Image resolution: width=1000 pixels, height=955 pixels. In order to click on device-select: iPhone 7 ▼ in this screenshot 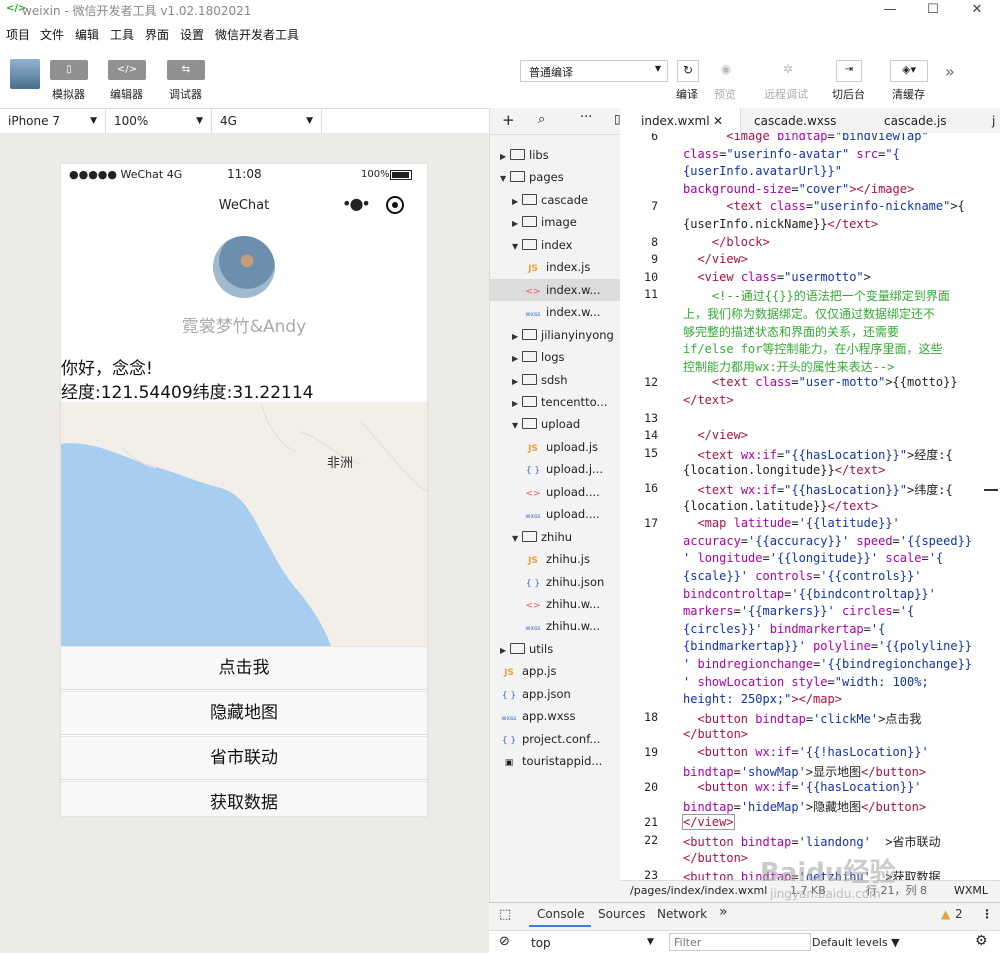, I will do `click(53, 121)`.